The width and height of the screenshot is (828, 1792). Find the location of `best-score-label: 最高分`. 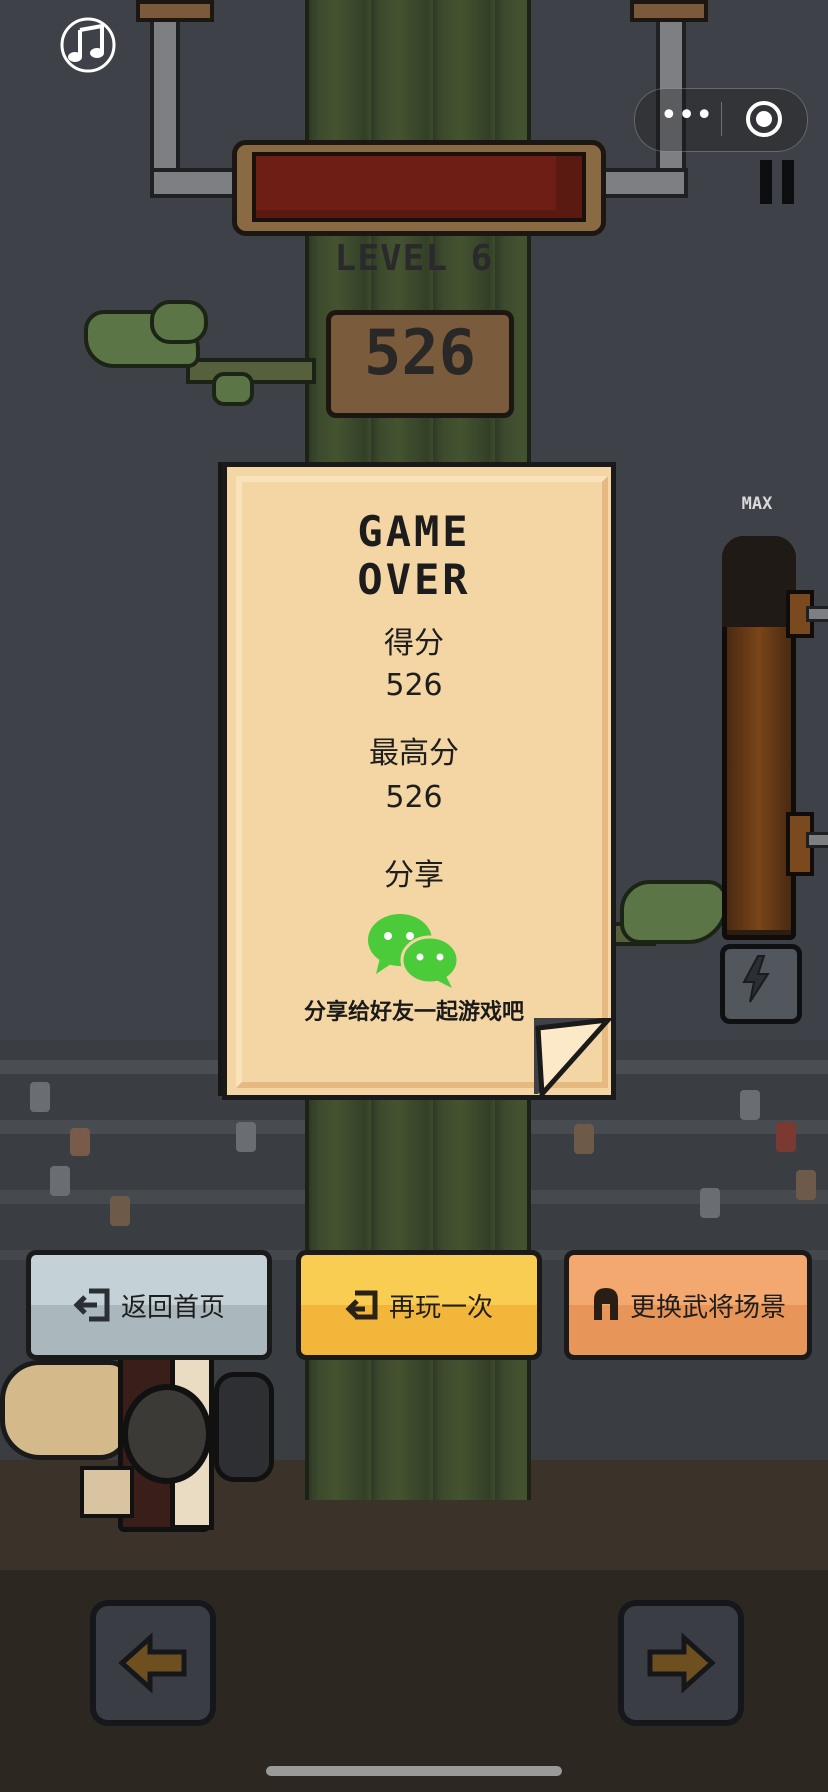

best-score-label: 最高分 is located at coordinates (414, 753).